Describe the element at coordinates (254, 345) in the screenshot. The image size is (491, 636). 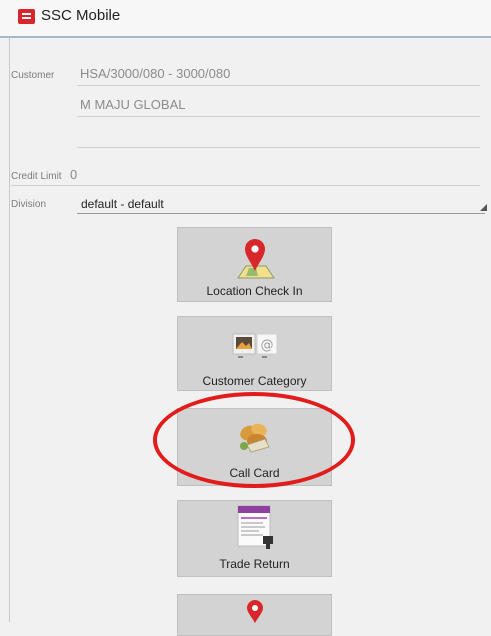
I see `contact-card-icon: @` at that location.